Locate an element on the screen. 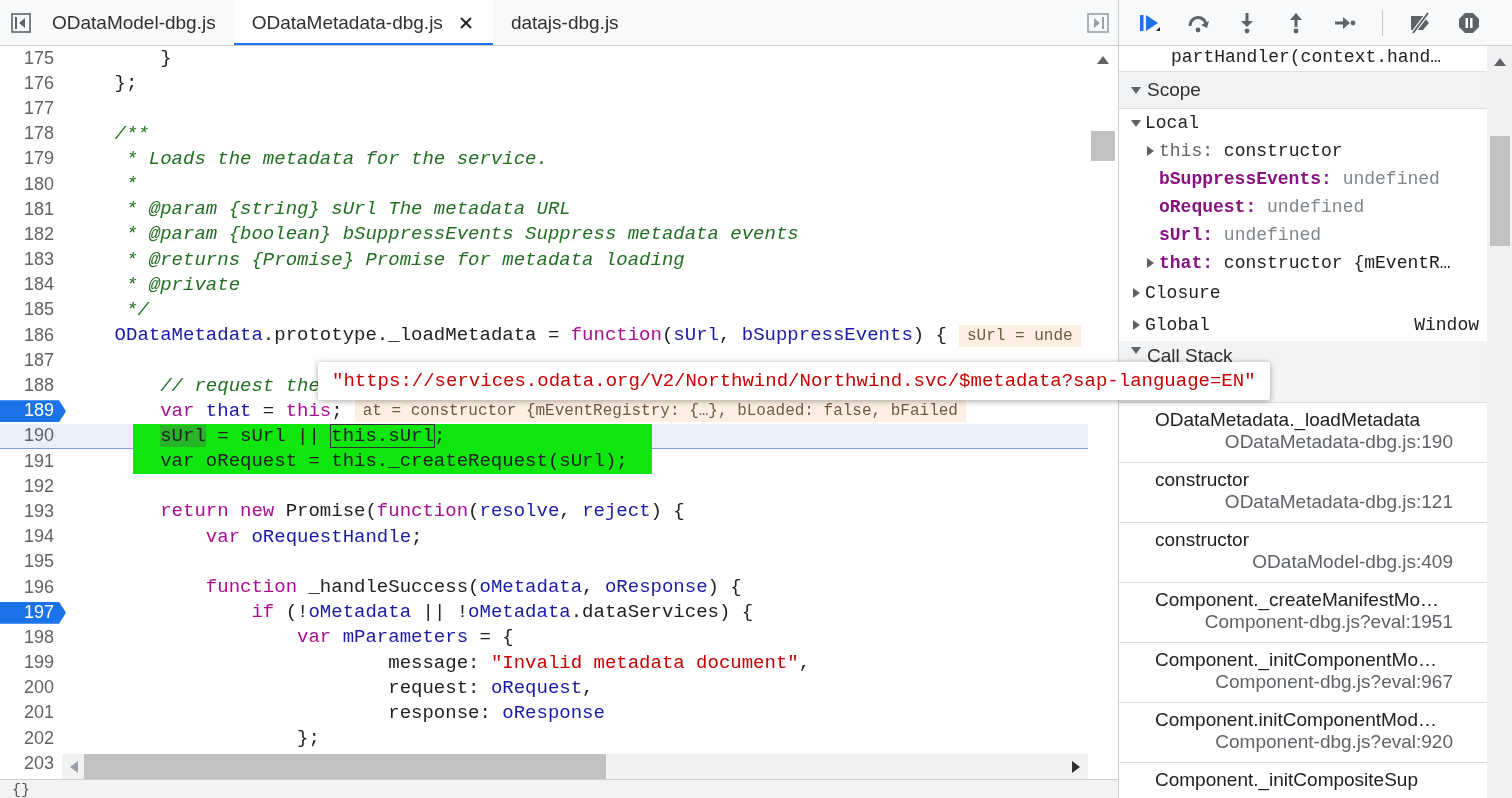 The width and height of the screenshot is (1512, 798). line-number: 188 is located at coordinates (33, 386).